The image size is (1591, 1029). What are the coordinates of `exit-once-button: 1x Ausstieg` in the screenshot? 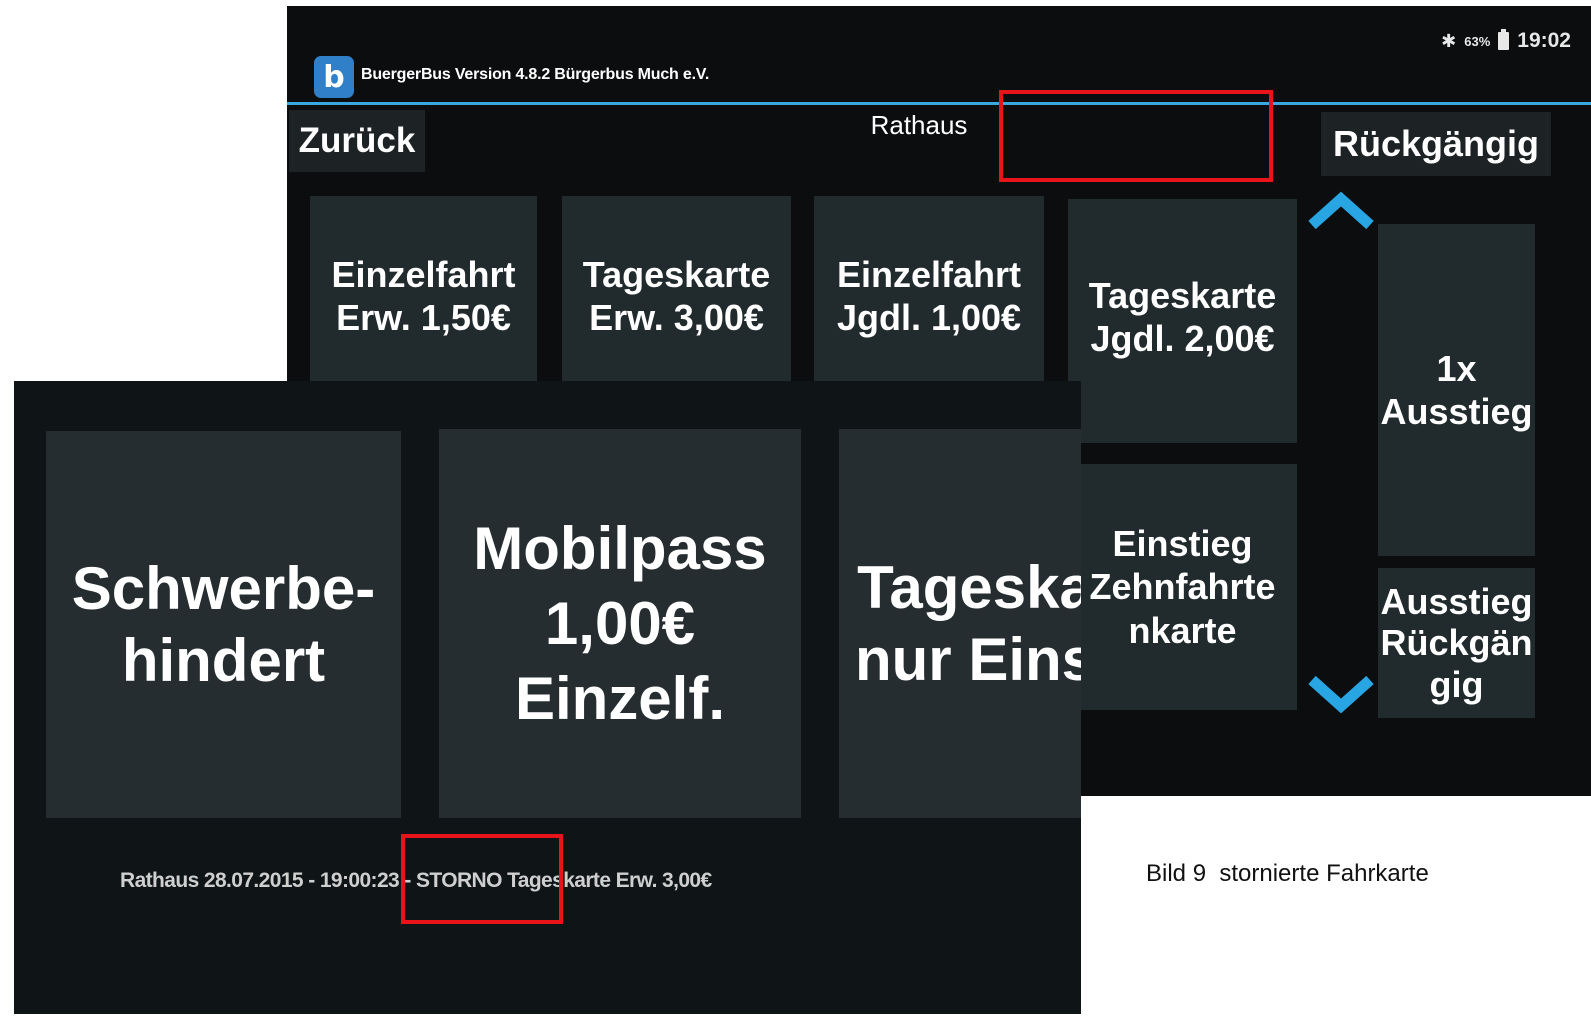 It's located at (1456, 390).